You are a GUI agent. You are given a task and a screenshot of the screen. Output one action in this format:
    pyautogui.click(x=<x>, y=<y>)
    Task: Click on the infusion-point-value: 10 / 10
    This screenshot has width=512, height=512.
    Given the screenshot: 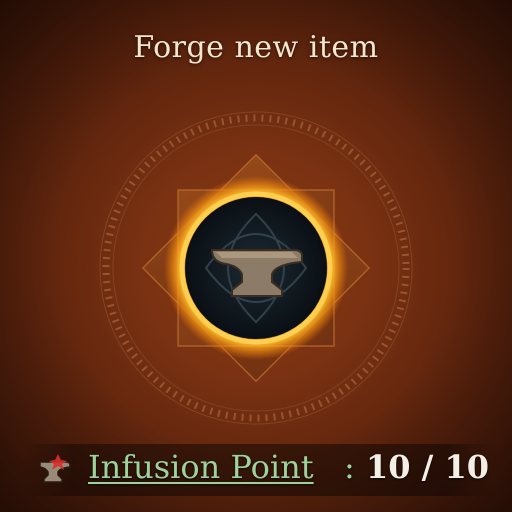 What is the action you would take?
    pyautogui.click(x=428, y=467)
    